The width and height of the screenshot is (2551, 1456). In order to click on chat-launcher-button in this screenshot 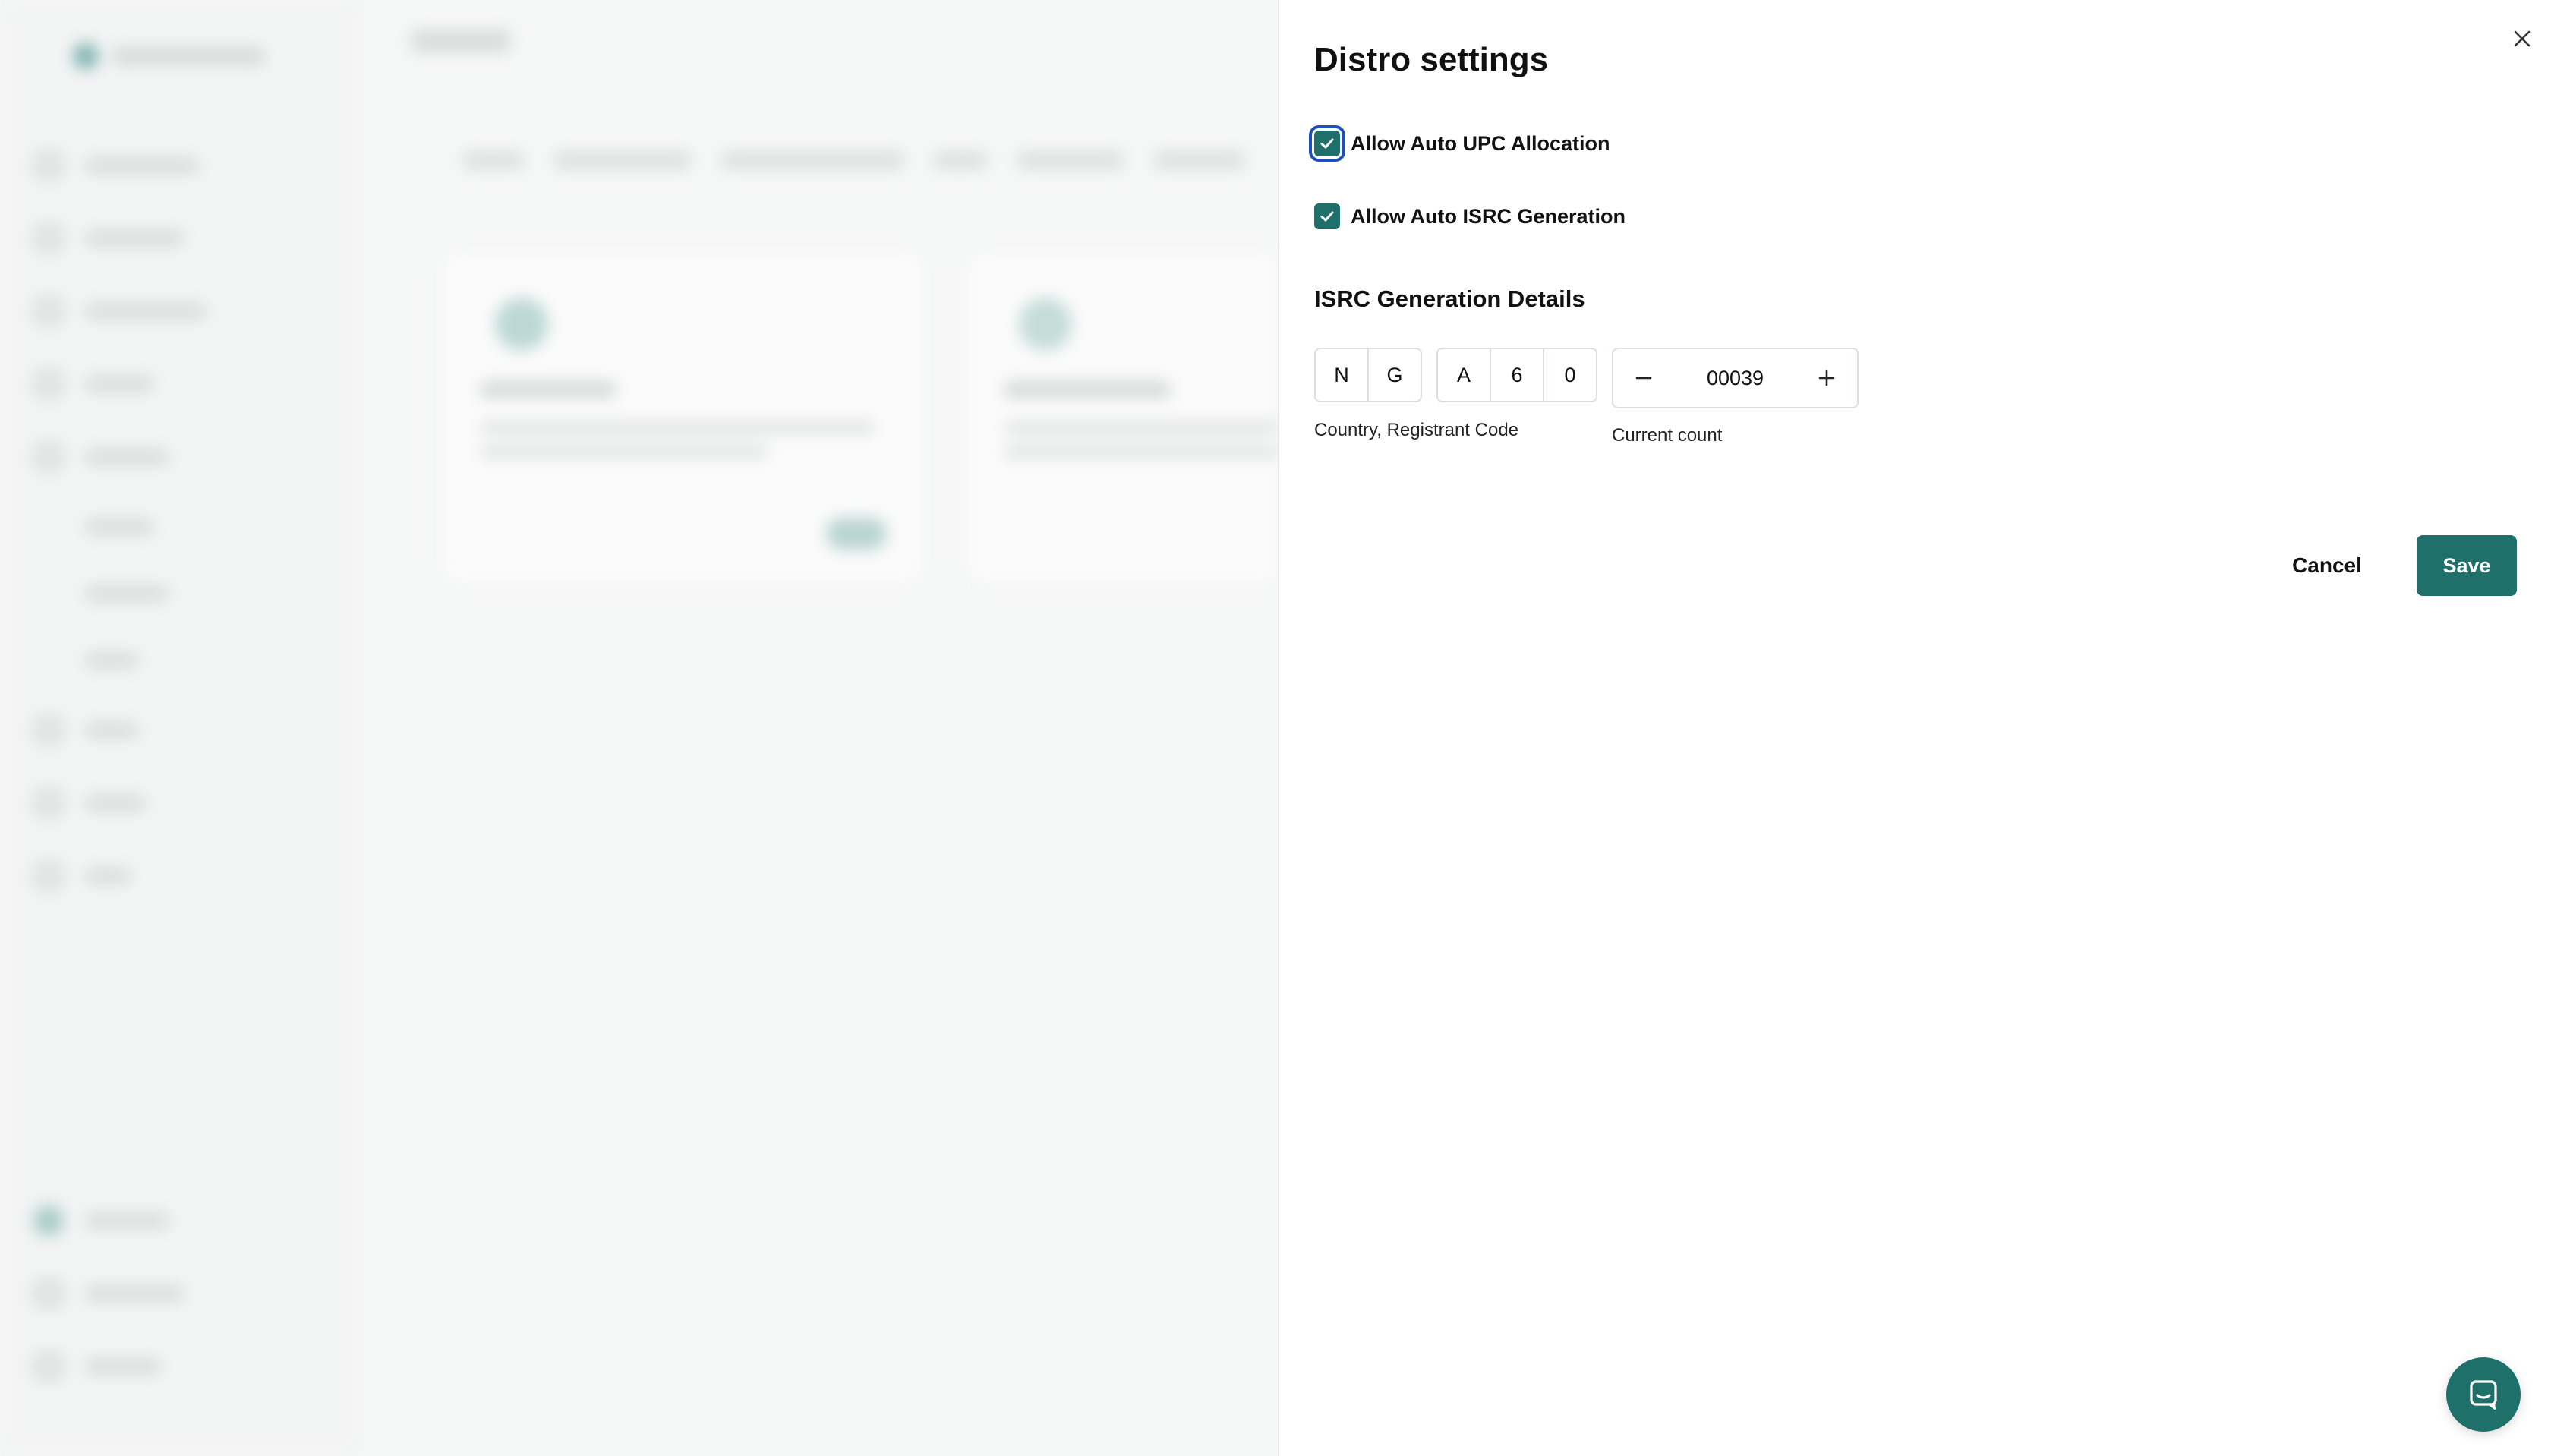, I will do `click(2483, 1394)`.